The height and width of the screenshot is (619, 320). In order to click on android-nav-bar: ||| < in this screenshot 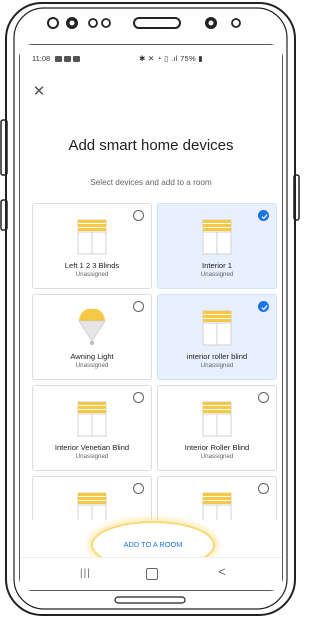, I will do `click(151, 573)`.